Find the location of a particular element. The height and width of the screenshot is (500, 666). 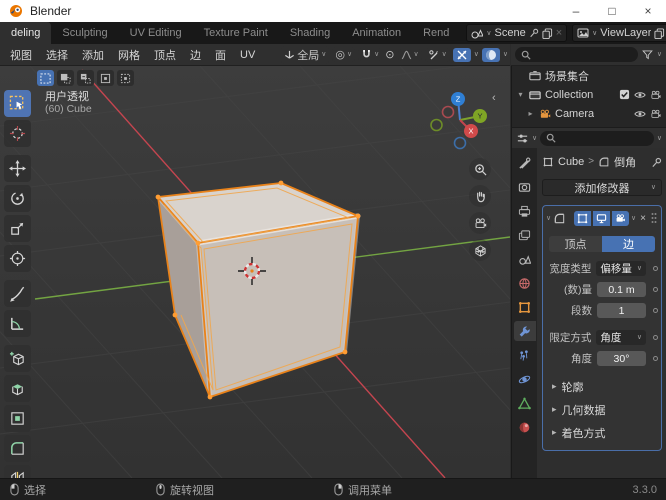

display-render-toggle is located at coordinates (621, 218).